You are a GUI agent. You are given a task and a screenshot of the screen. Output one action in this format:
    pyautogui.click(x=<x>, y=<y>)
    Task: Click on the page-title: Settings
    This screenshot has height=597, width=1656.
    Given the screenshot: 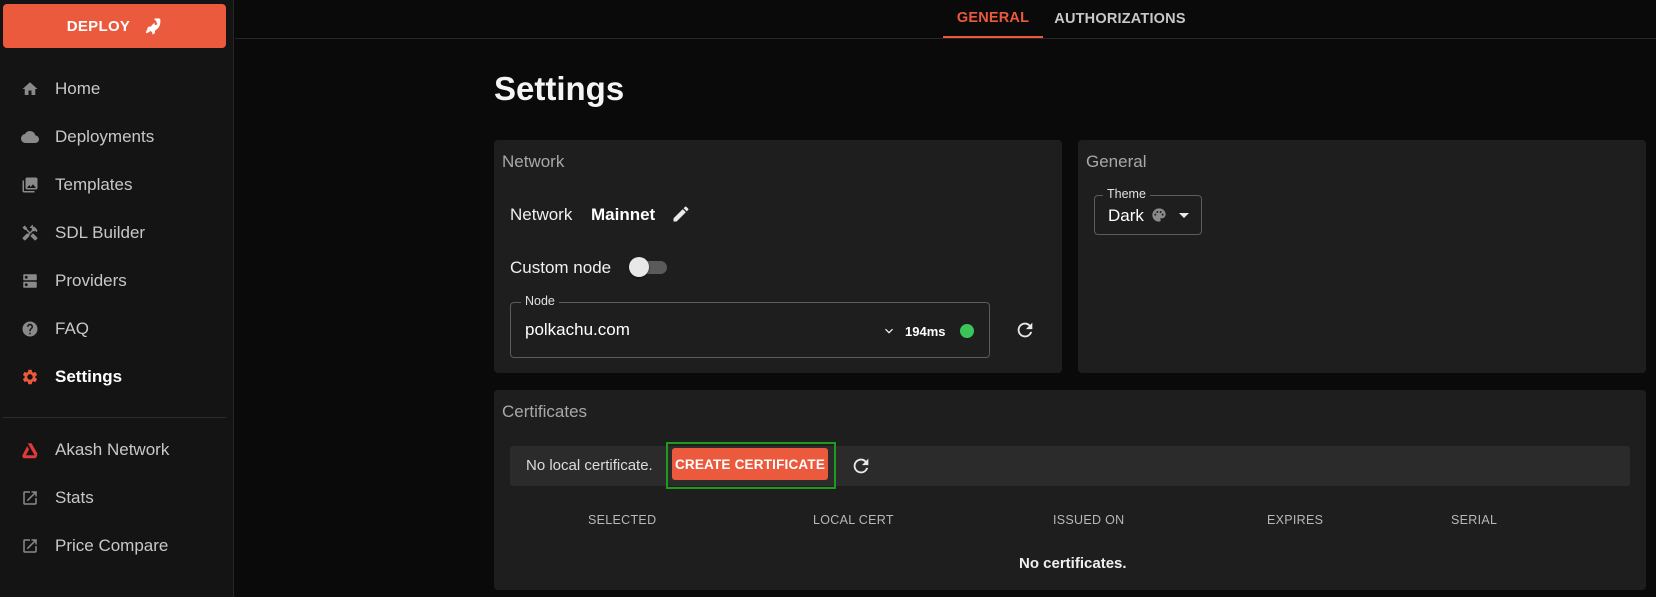 What is the action you would take?
    pyautogui.click(x=559, y=88)
    